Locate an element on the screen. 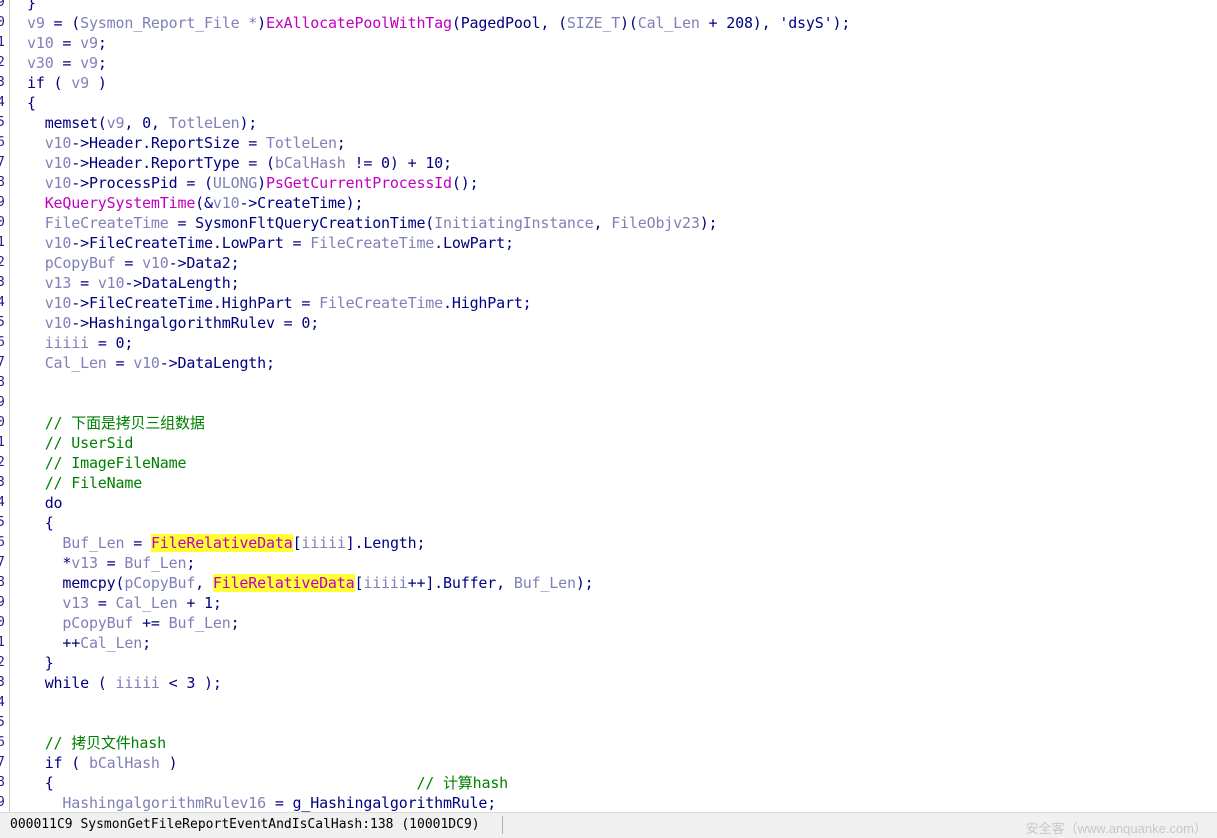 Image resolution: width=1217 pixels, height=838 pixels. code-token: // 拷贝文件hash is located at coordinates (96, 743).